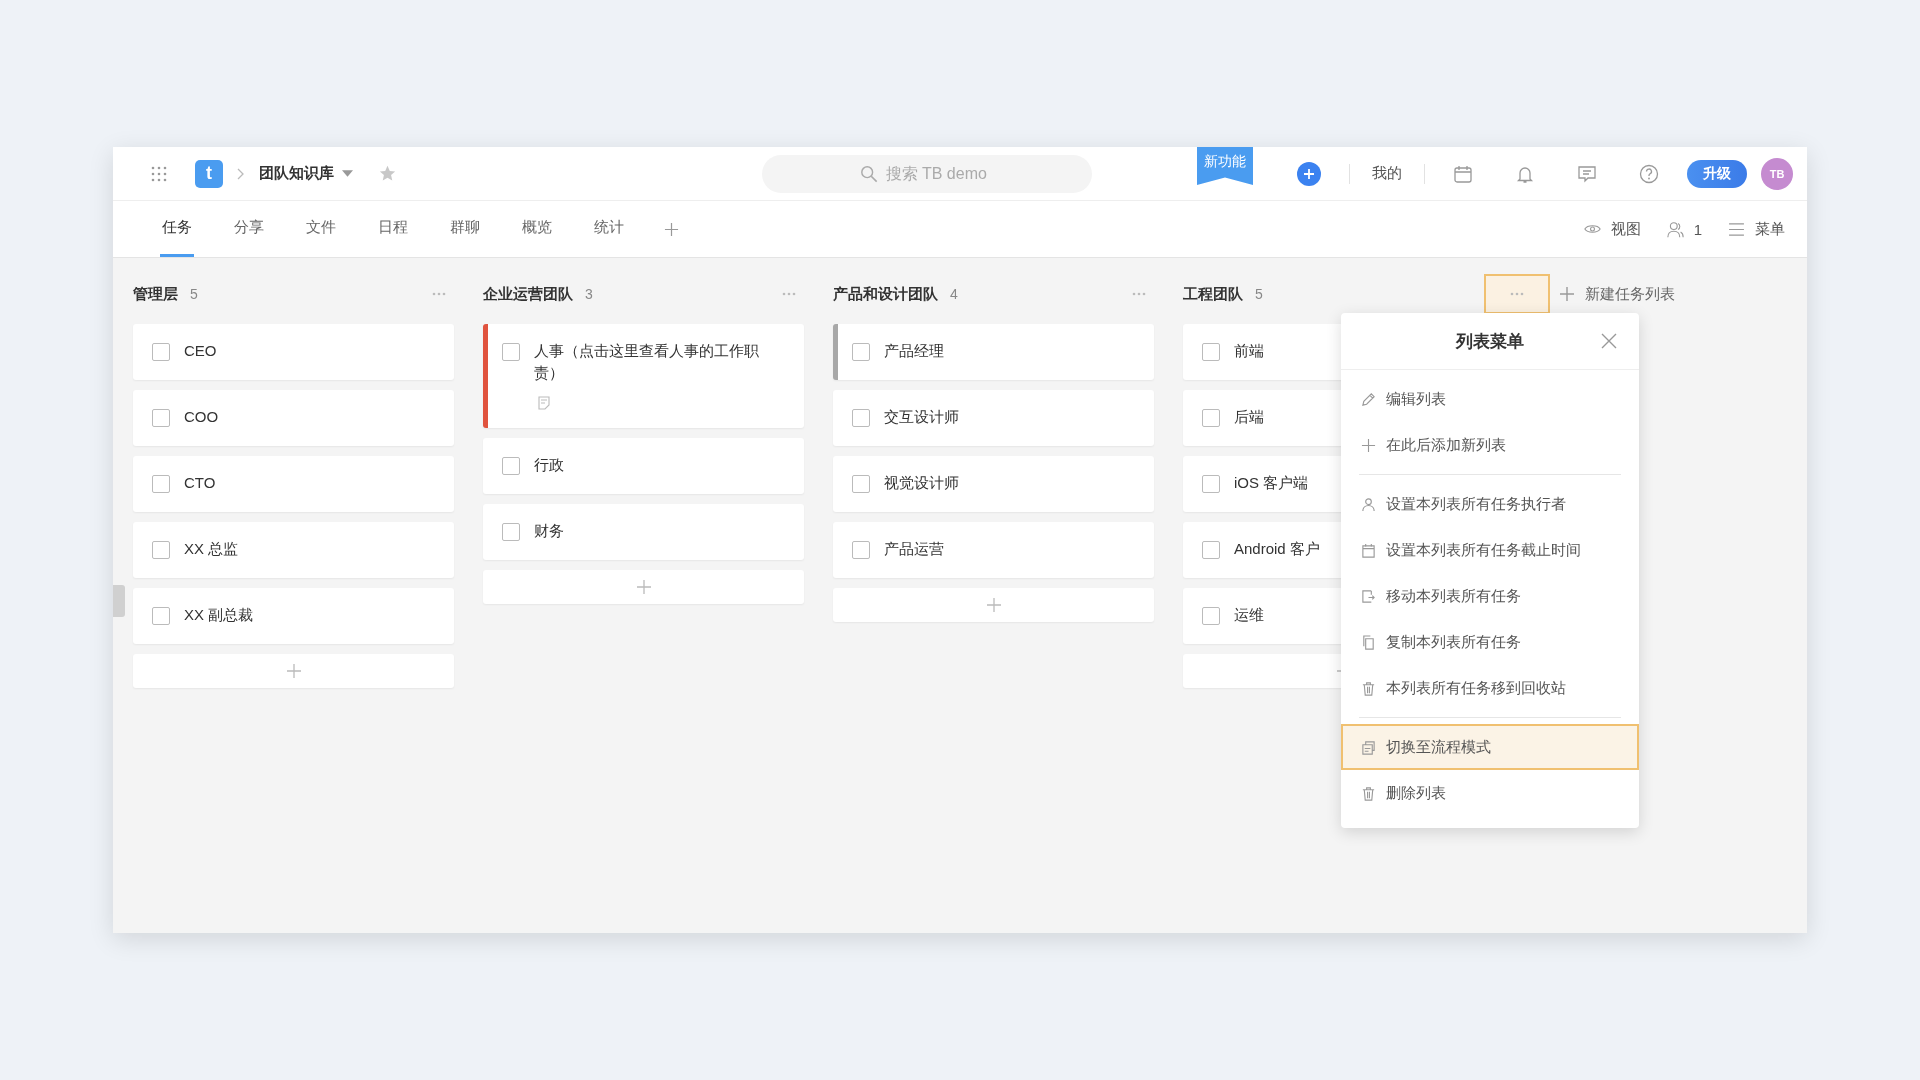 This screenshot has height=1080, width=1920. What do you see at coordinates (885, 294) in the screenshot?
I see `list-title: 产品和设计团队` at bounding box center [885, 294].